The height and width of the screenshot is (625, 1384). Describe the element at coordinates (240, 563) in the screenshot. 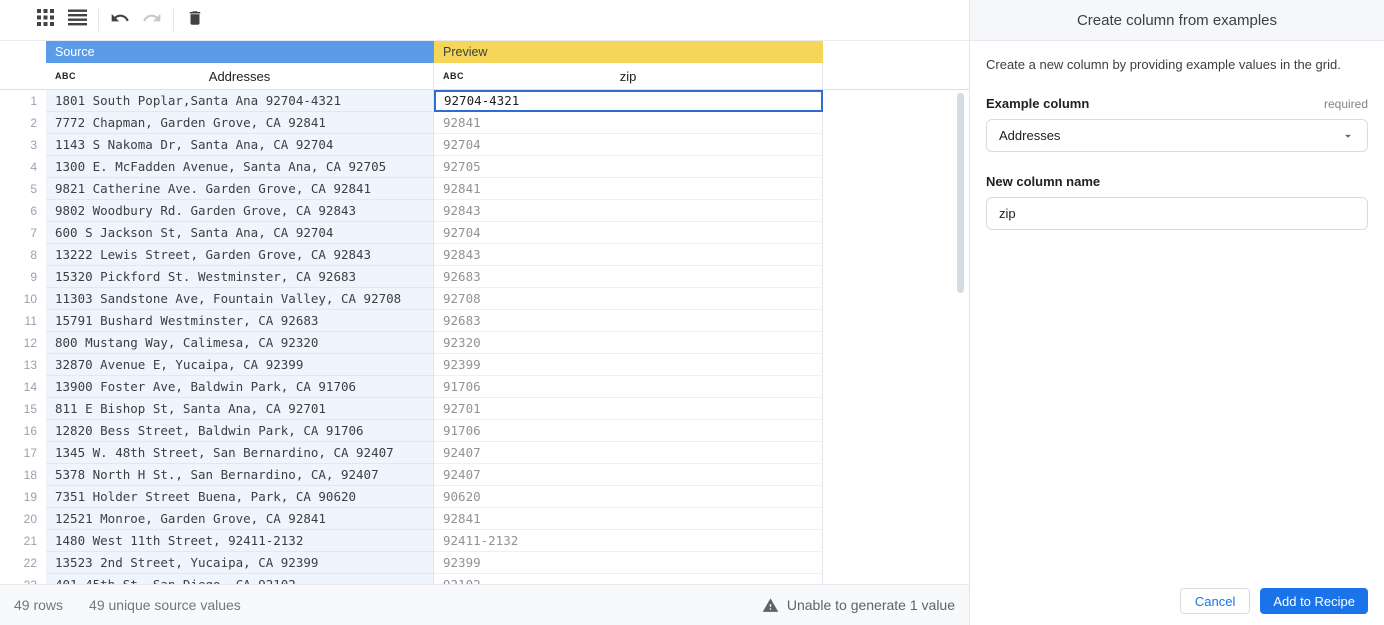

I see `address-cell: 13523 2nd Street, Yucaipa, CA 92399` at that location.